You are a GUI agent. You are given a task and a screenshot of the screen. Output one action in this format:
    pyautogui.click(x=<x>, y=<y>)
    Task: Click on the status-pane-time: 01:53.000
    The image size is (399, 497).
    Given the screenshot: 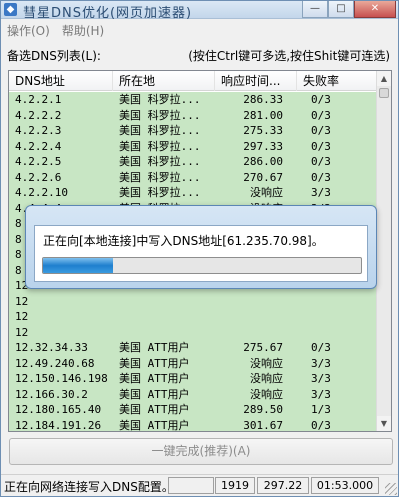 What is the action you would take?
    pyautogui.click(x=345, y=485)
    